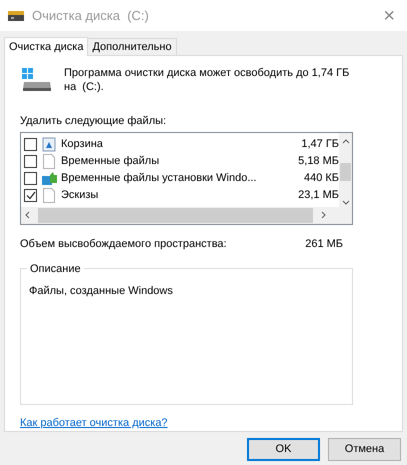  Describe the element at coordinates (90, 15) in the screenshot. I see `window-title: Очистка диска (C:)` at that location.